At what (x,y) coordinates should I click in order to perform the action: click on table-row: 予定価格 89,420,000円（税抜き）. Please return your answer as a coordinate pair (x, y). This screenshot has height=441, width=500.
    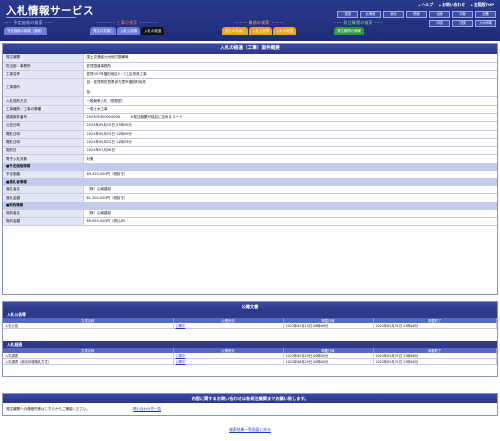
    Looking at the image, I should click on (250, 175).